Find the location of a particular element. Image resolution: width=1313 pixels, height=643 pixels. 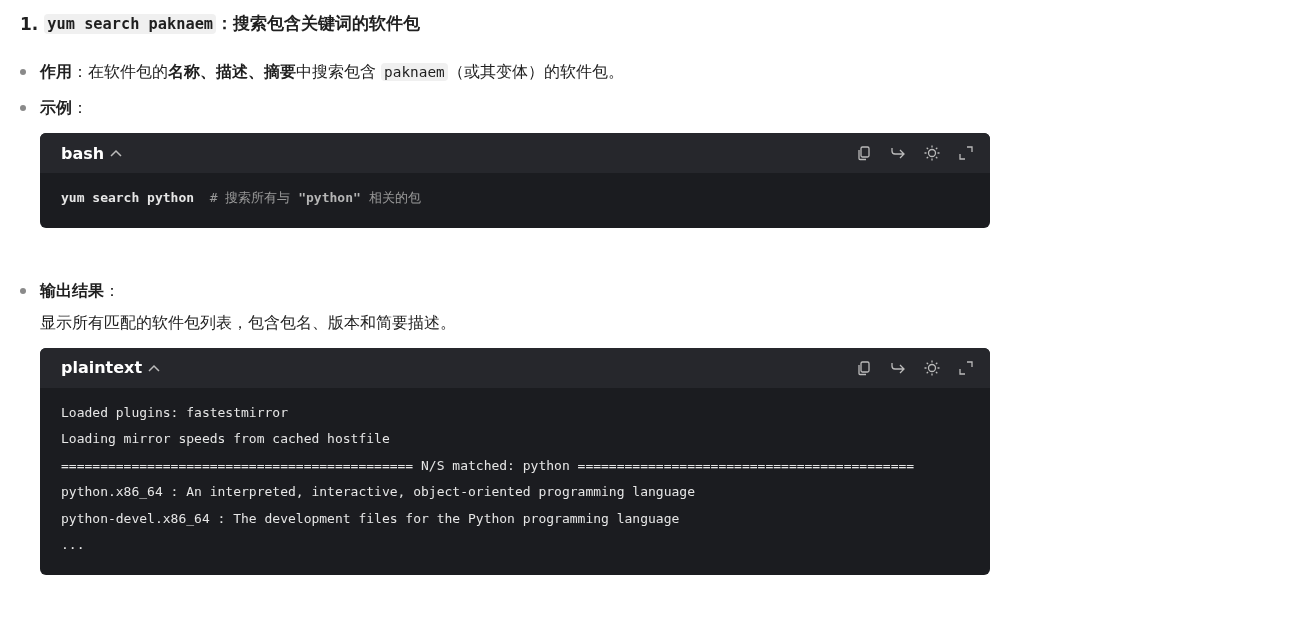

code-line: python-devel.x86_64 : The development files for the Python programming language is located at coordinates (371, 518).